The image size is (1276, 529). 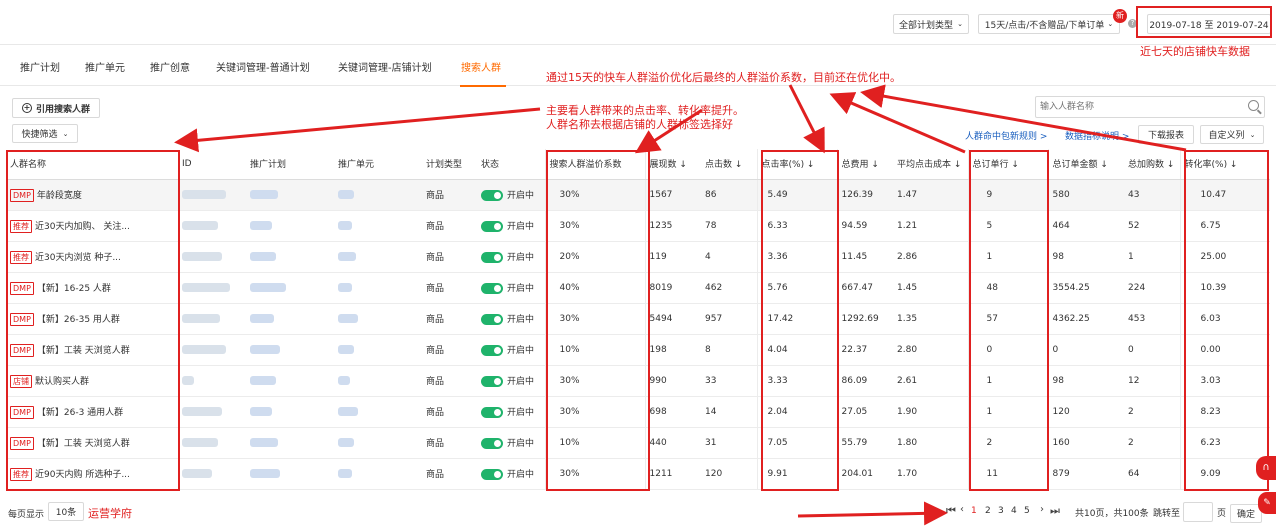 I want to click on tab-keyword-normal: 关键词管理-普通计划, so click(x=263, y=66).